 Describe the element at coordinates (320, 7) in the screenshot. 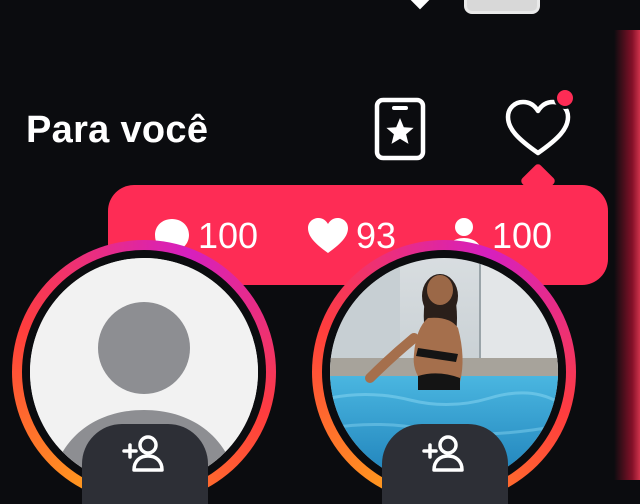

I see `status-bar` at that location.